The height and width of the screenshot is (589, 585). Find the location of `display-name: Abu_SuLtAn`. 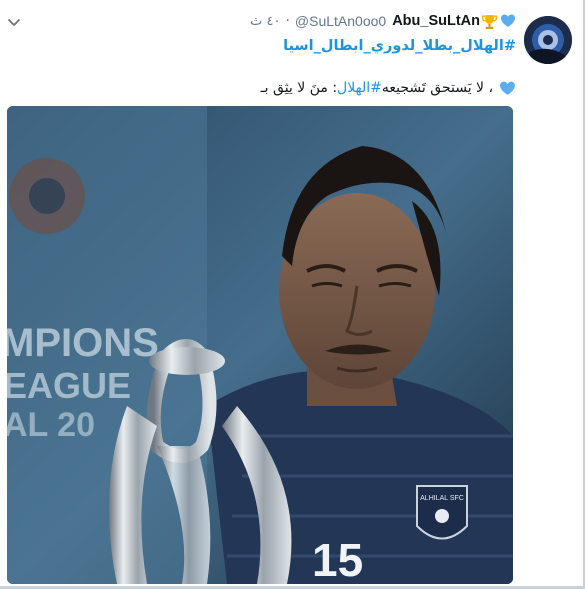

display-name: Abu_SuLtAn is located at coordinates (436, 21).